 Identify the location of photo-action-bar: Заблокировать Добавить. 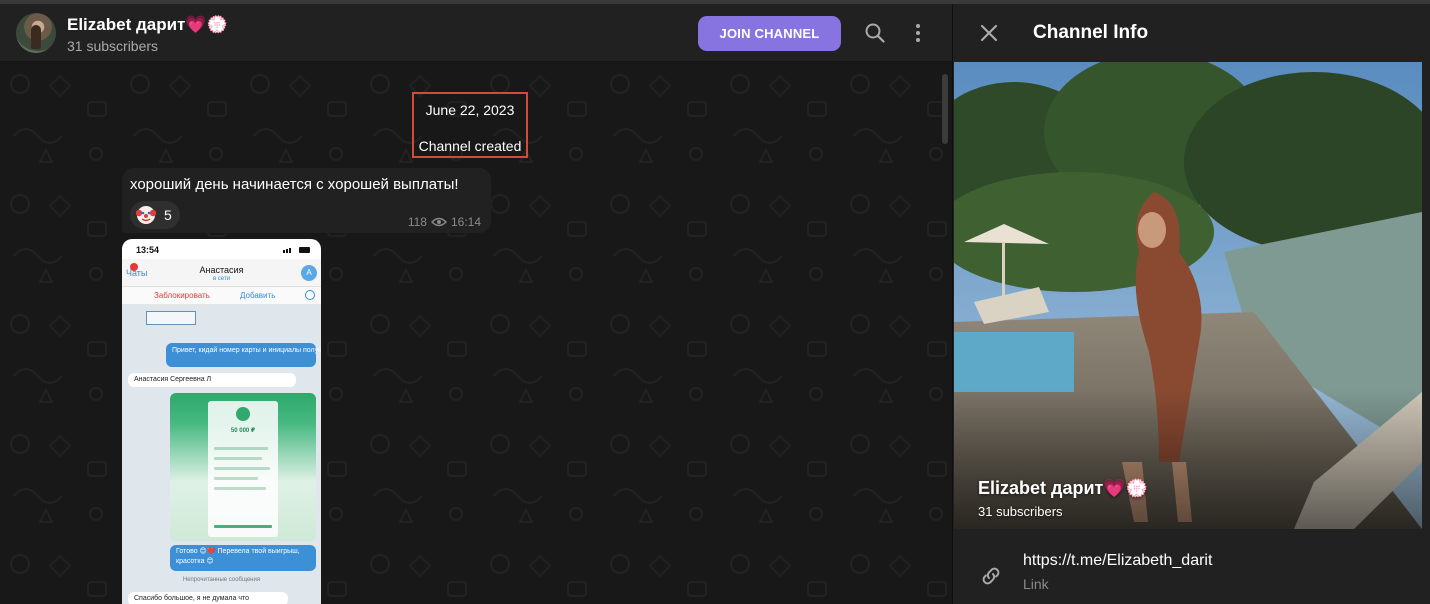
(221, 296).